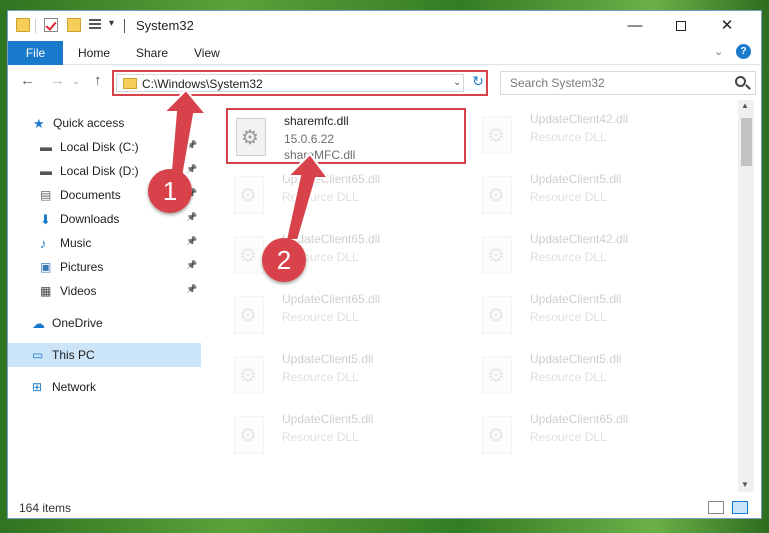 The height and width of the screenshot is (533, 769). What do you see at coordinates (245, 164) in the screenshot?
I see `annotation-overlay` at bounding box center [245, 164].